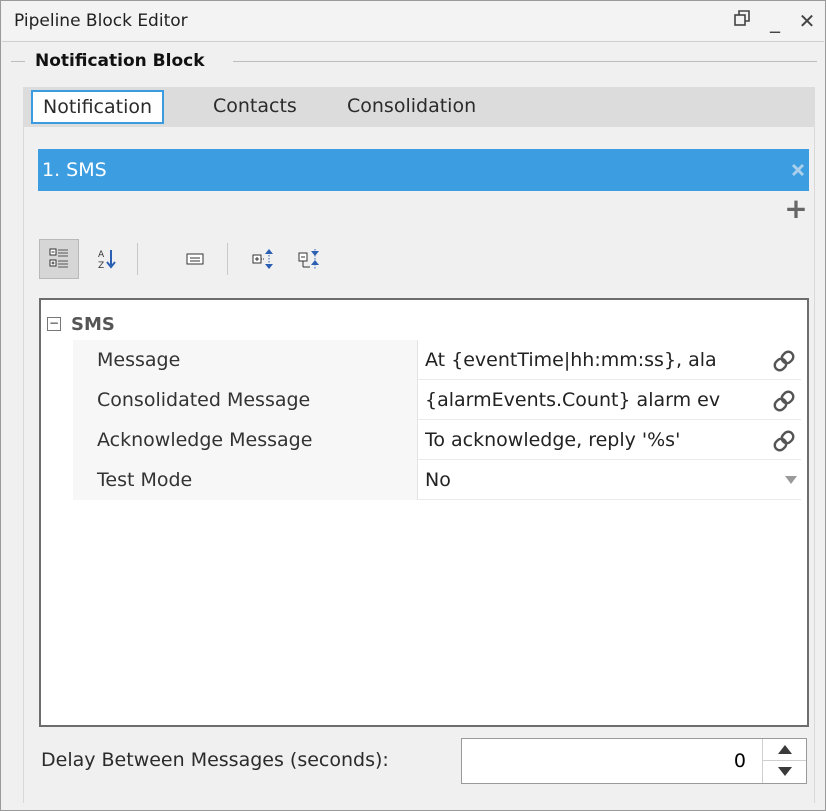 This screenshot has height=811, width=826. I want to click on alphabetical-sort-button: A Z, so click(107, 259).